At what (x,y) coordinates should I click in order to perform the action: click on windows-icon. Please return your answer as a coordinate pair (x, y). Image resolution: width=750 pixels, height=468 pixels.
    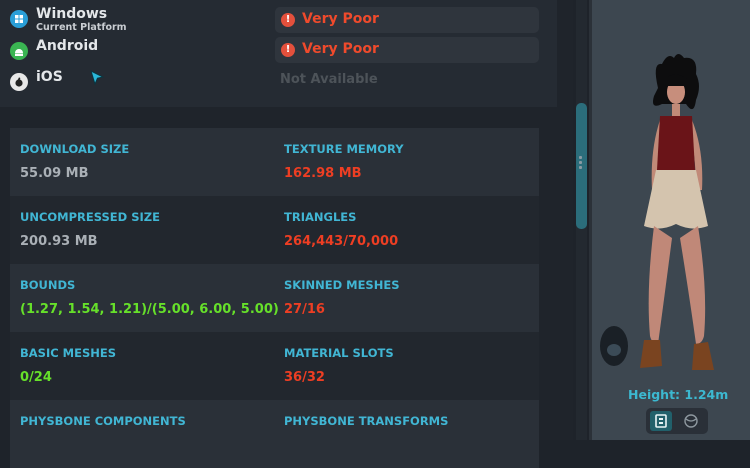
    Looking at the image, I should click on (19, 19).